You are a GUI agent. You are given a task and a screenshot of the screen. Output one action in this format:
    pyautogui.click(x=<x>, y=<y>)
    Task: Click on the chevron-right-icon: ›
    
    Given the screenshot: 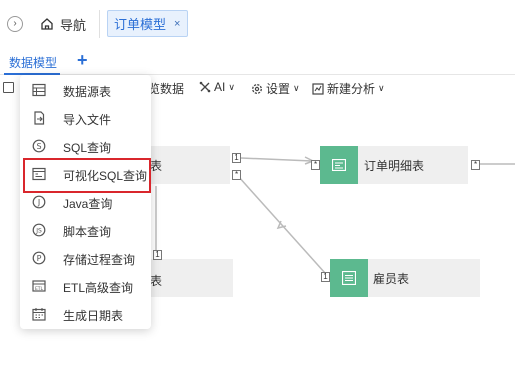 What is the action you would take?
    pyautogui.click(x=15, y=23)
    